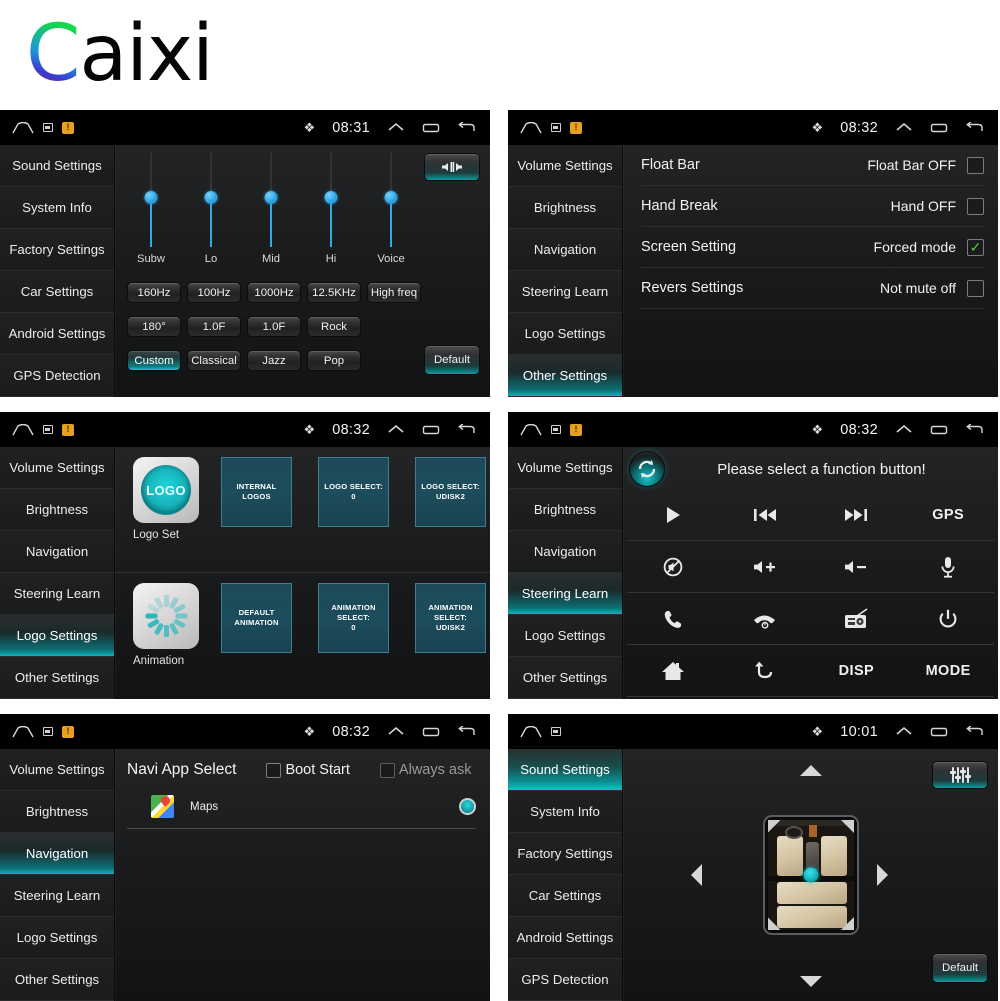 Image resolution: width=1000 pixels, height=1001 pixels. Describe the element at coordinates (301, 807) in the screenshot. I see `navi-app-row: Maps` at that location.